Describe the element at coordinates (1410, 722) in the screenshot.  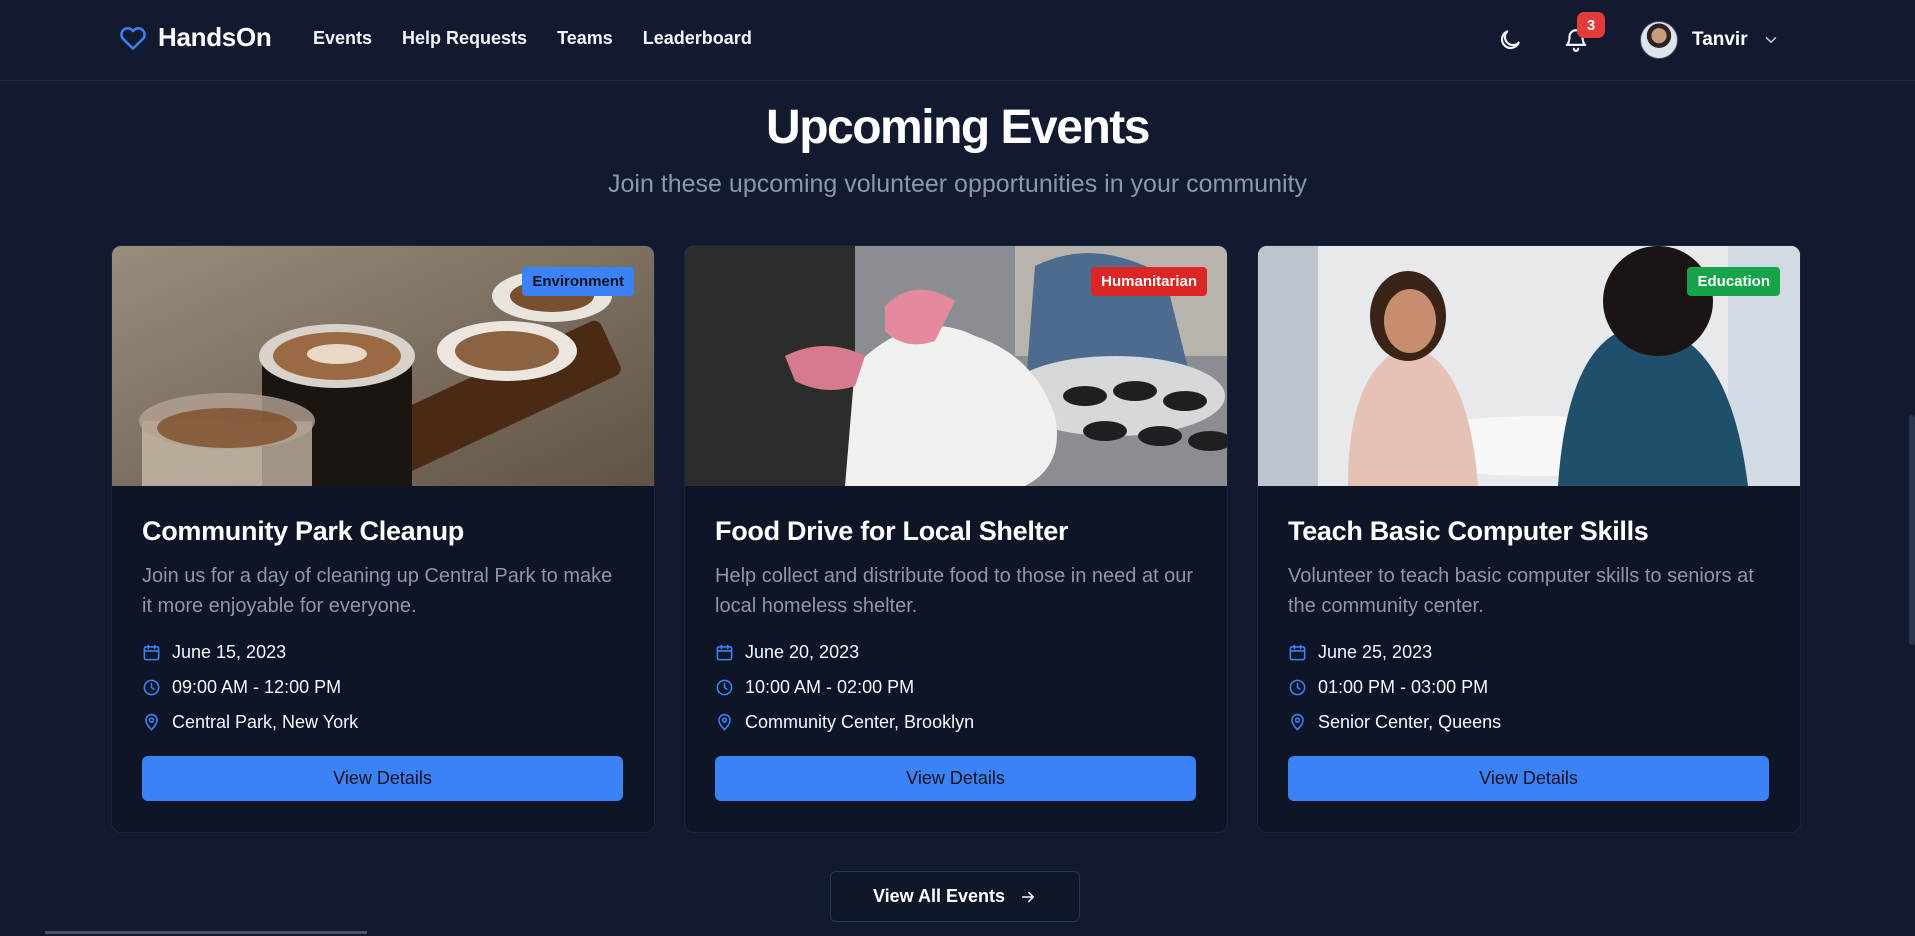
I see `event-location-text: Senior Center, Queens` at that location.